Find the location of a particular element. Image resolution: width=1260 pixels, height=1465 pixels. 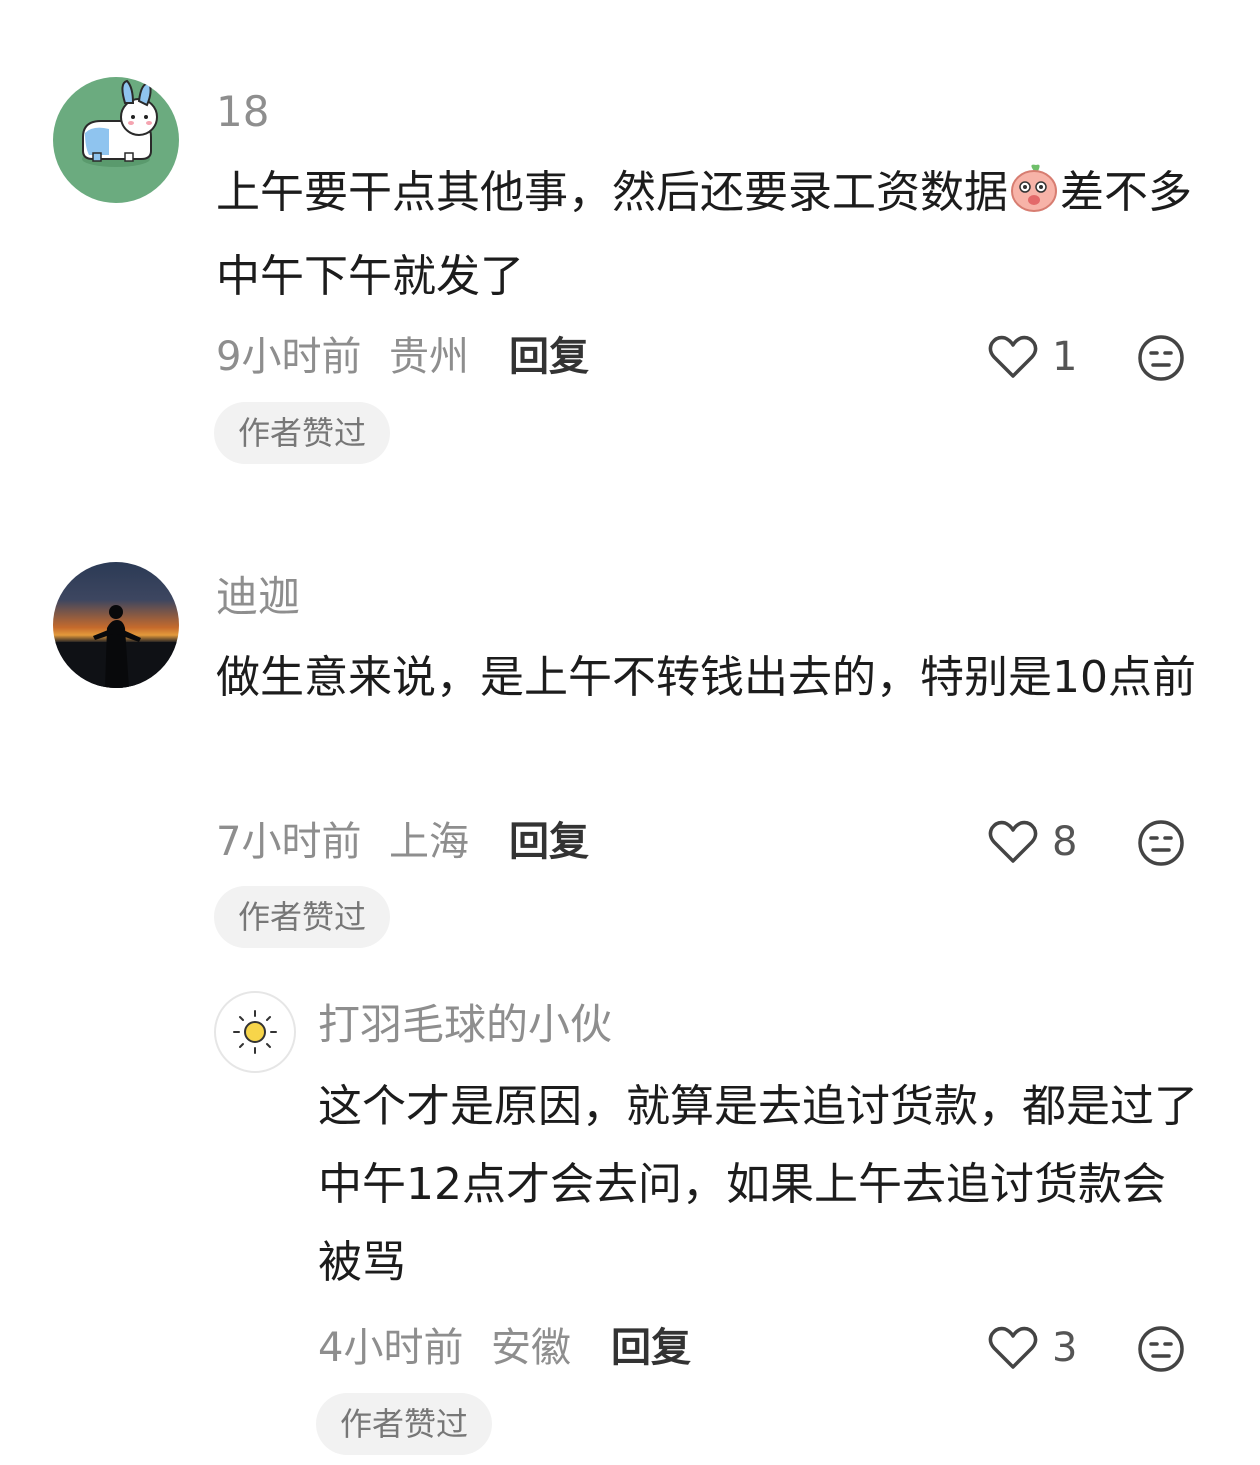

like-button: 3 is located at coordinates (1032, 1348).